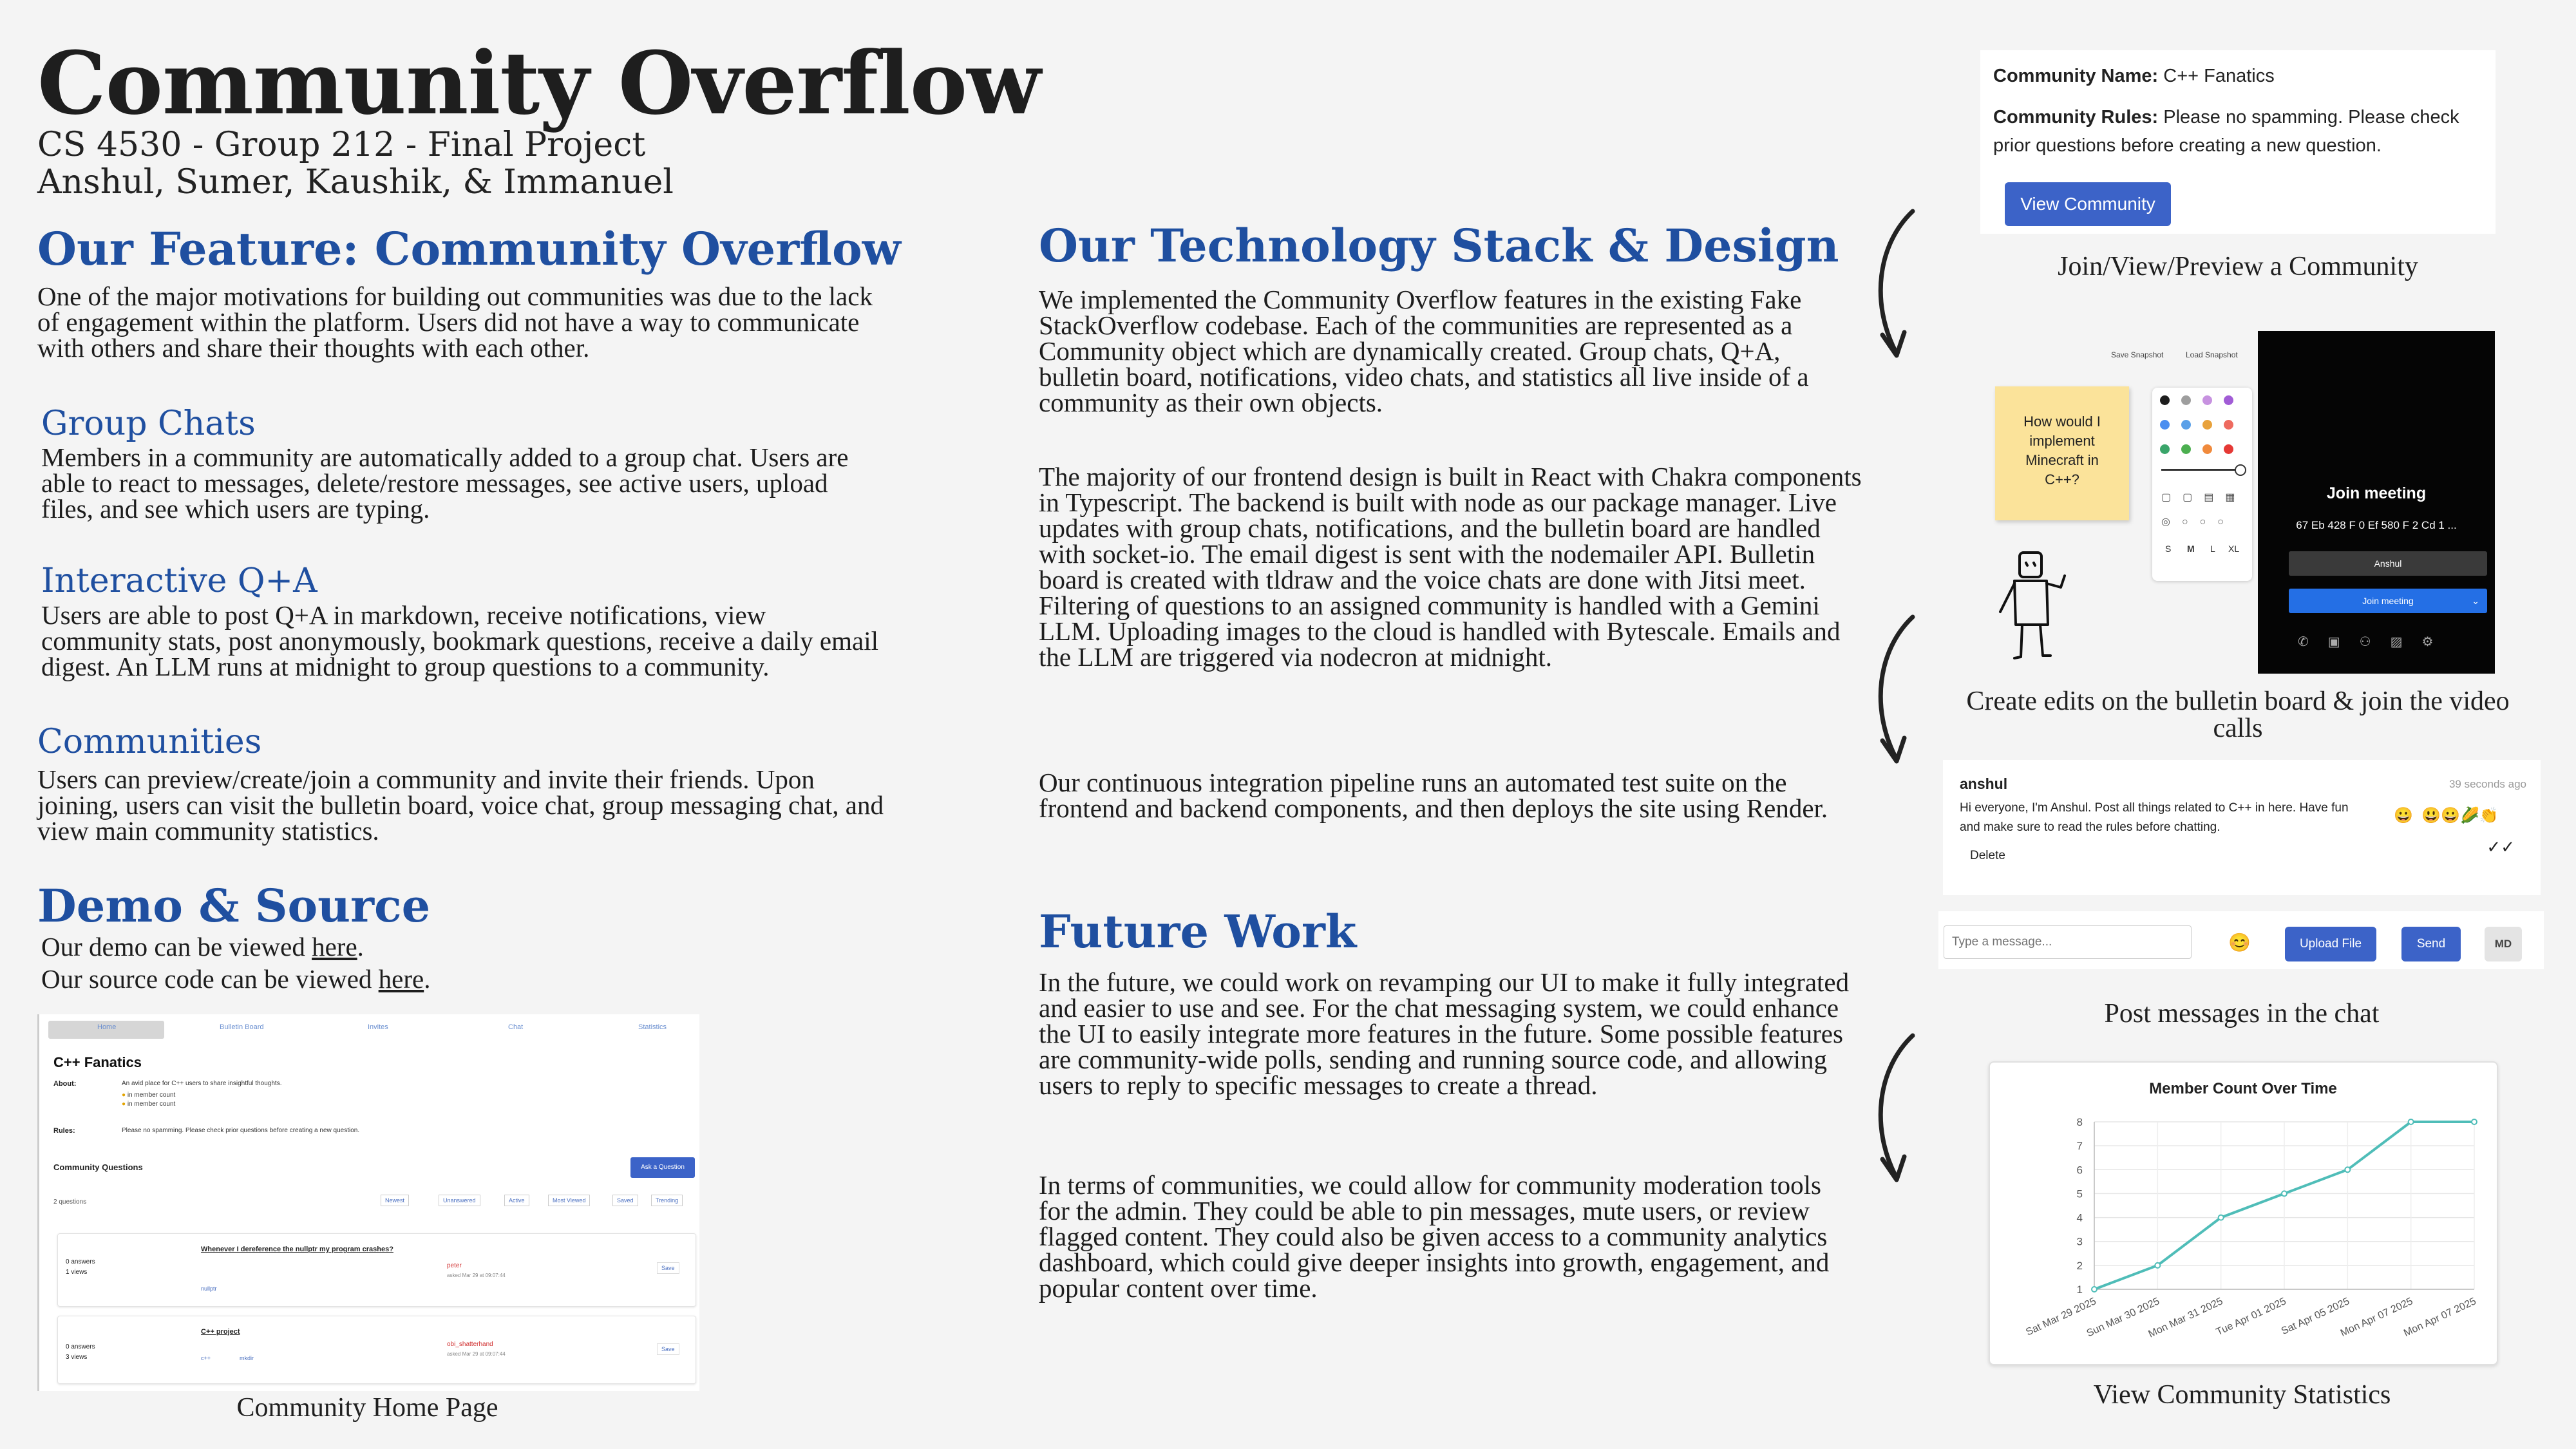 This screenshot has width=2576, height=1449. What do you see at coordinates (2388, 563) in the screenshot?
I see `display-name-input: Anshul` at bounding box center [2388, 563].